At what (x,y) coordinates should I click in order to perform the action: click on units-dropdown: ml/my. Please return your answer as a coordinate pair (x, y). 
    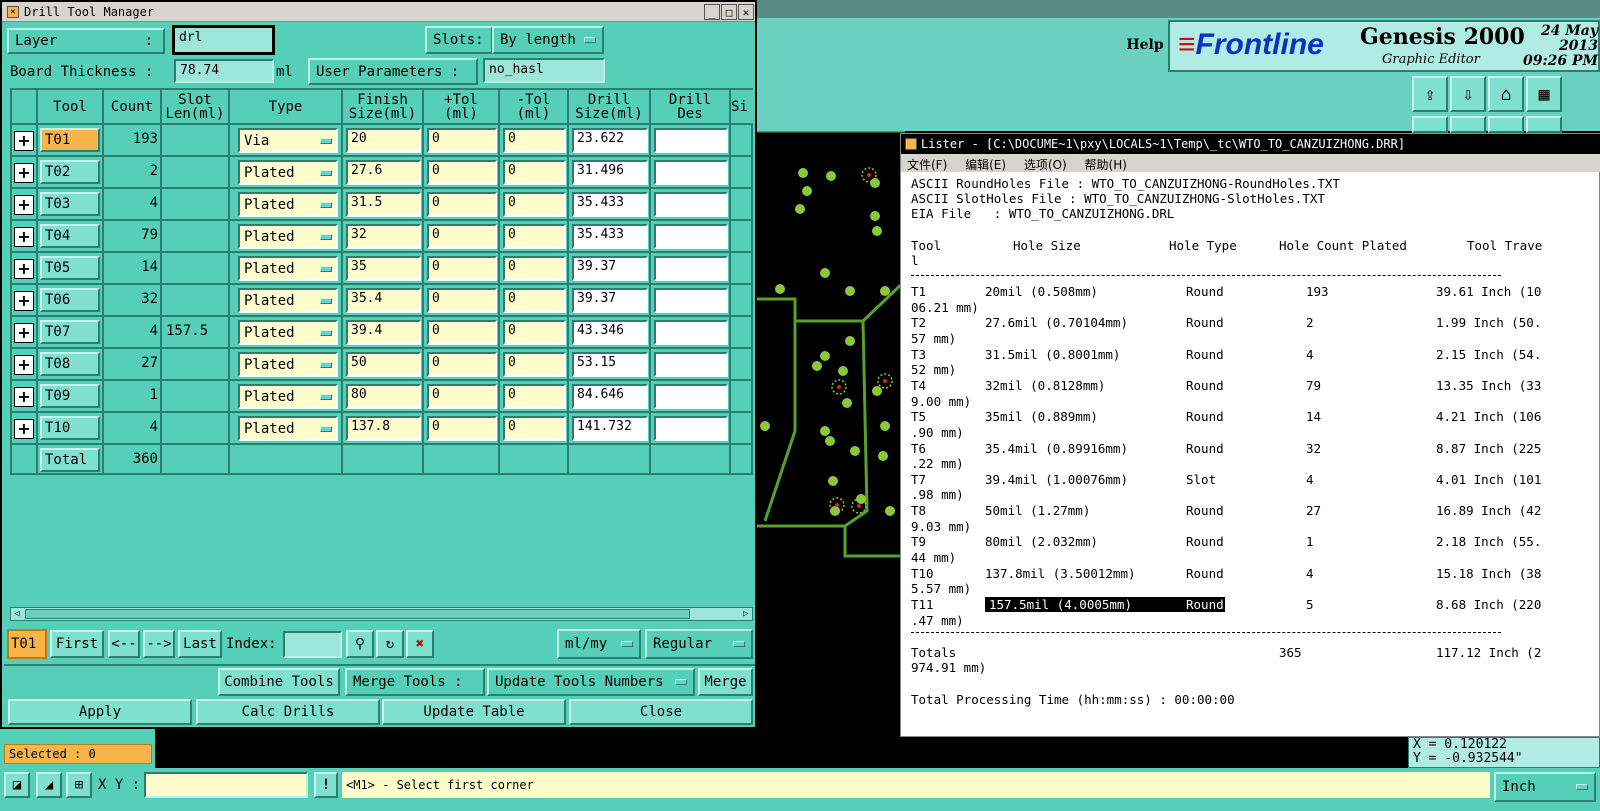
    Looking at the image, I should click on (599, 644).